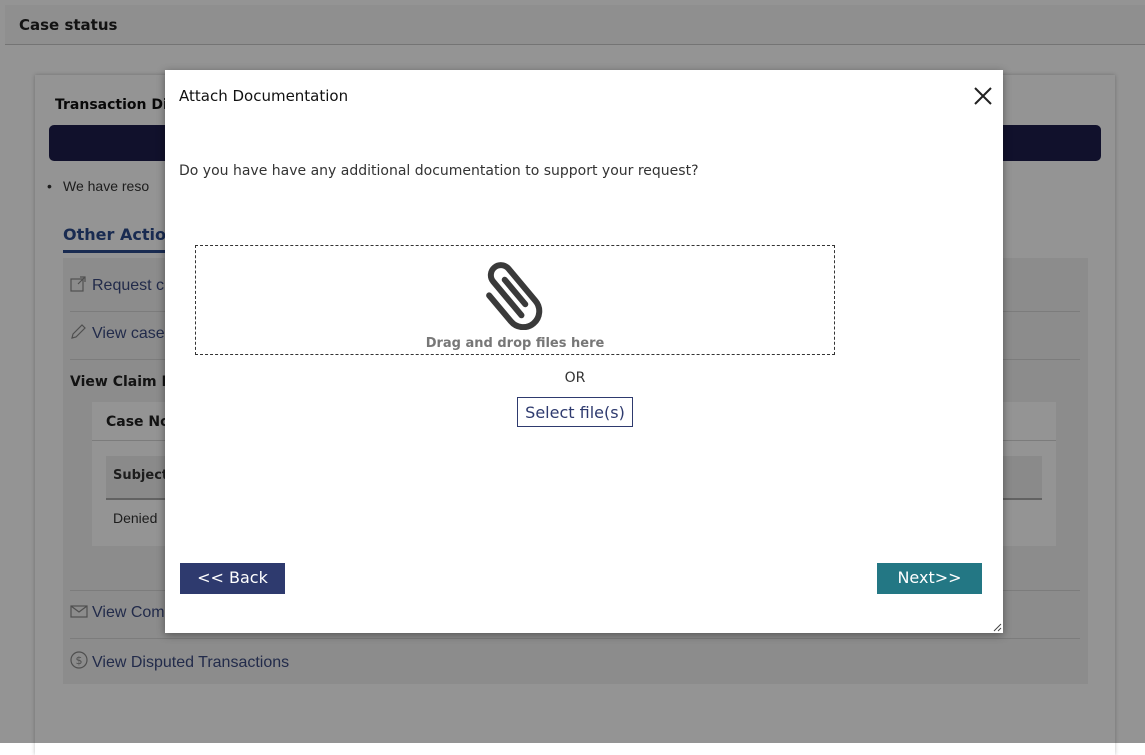 This screenshot has width=1145, height=755. I want to click on select-files-button: Select file(s), so click(575, 412).